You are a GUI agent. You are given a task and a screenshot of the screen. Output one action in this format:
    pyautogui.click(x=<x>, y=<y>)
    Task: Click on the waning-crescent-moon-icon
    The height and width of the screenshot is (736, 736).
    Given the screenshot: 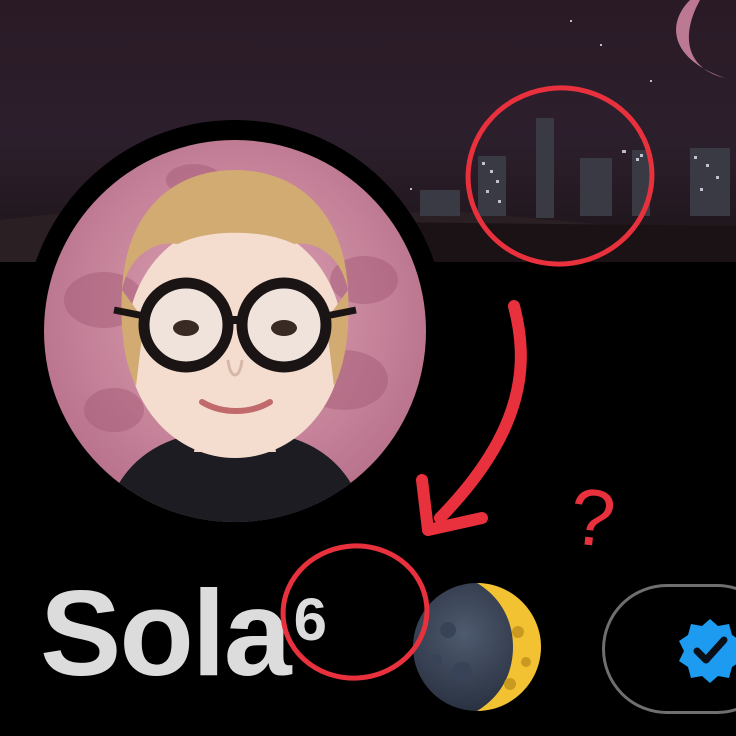 What is the action you would take?
    pyautogui.click(x=477, y=647)
    